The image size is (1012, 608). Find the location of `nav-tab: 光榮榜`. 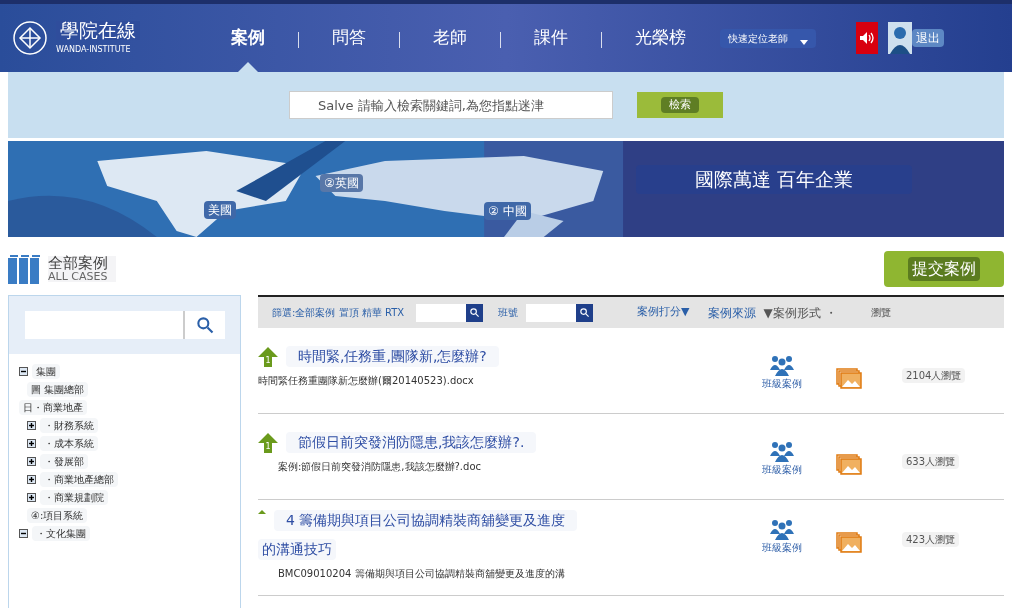

nav-tab: 光榮榜 is located at coordinates (660, 38).